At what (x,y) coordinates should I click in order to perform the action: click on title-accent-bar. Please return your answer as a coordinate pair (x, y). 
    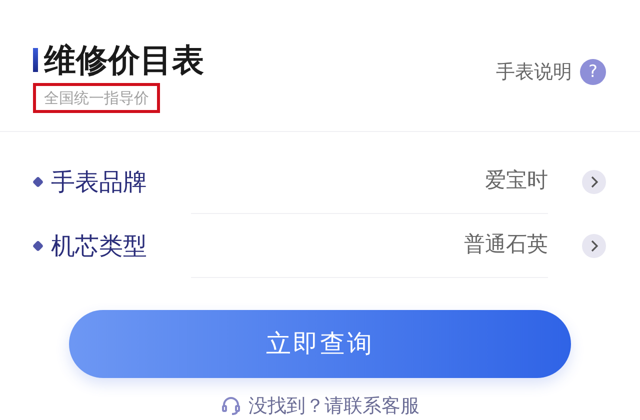
    Looking at the image, I should click on (35, 60).